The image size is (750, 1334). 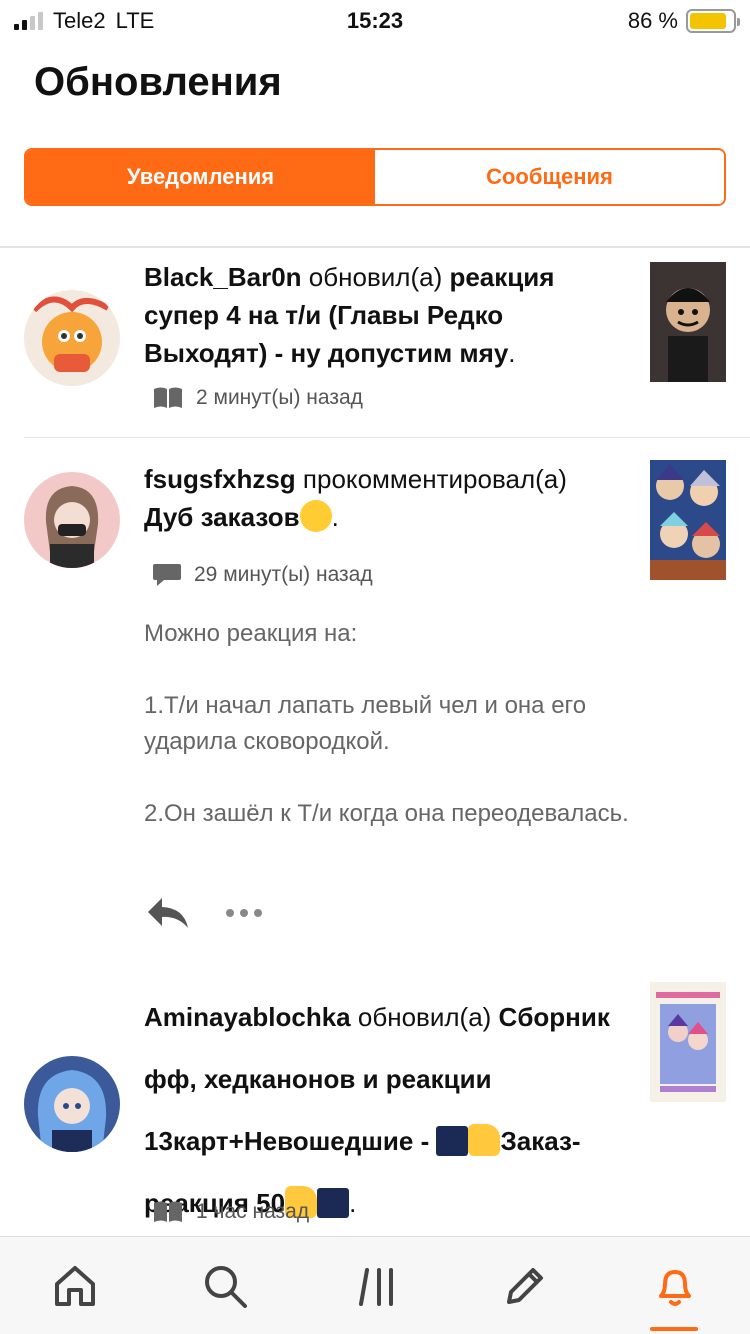 I want to click on search-icon, so click(x=226, y=1287).